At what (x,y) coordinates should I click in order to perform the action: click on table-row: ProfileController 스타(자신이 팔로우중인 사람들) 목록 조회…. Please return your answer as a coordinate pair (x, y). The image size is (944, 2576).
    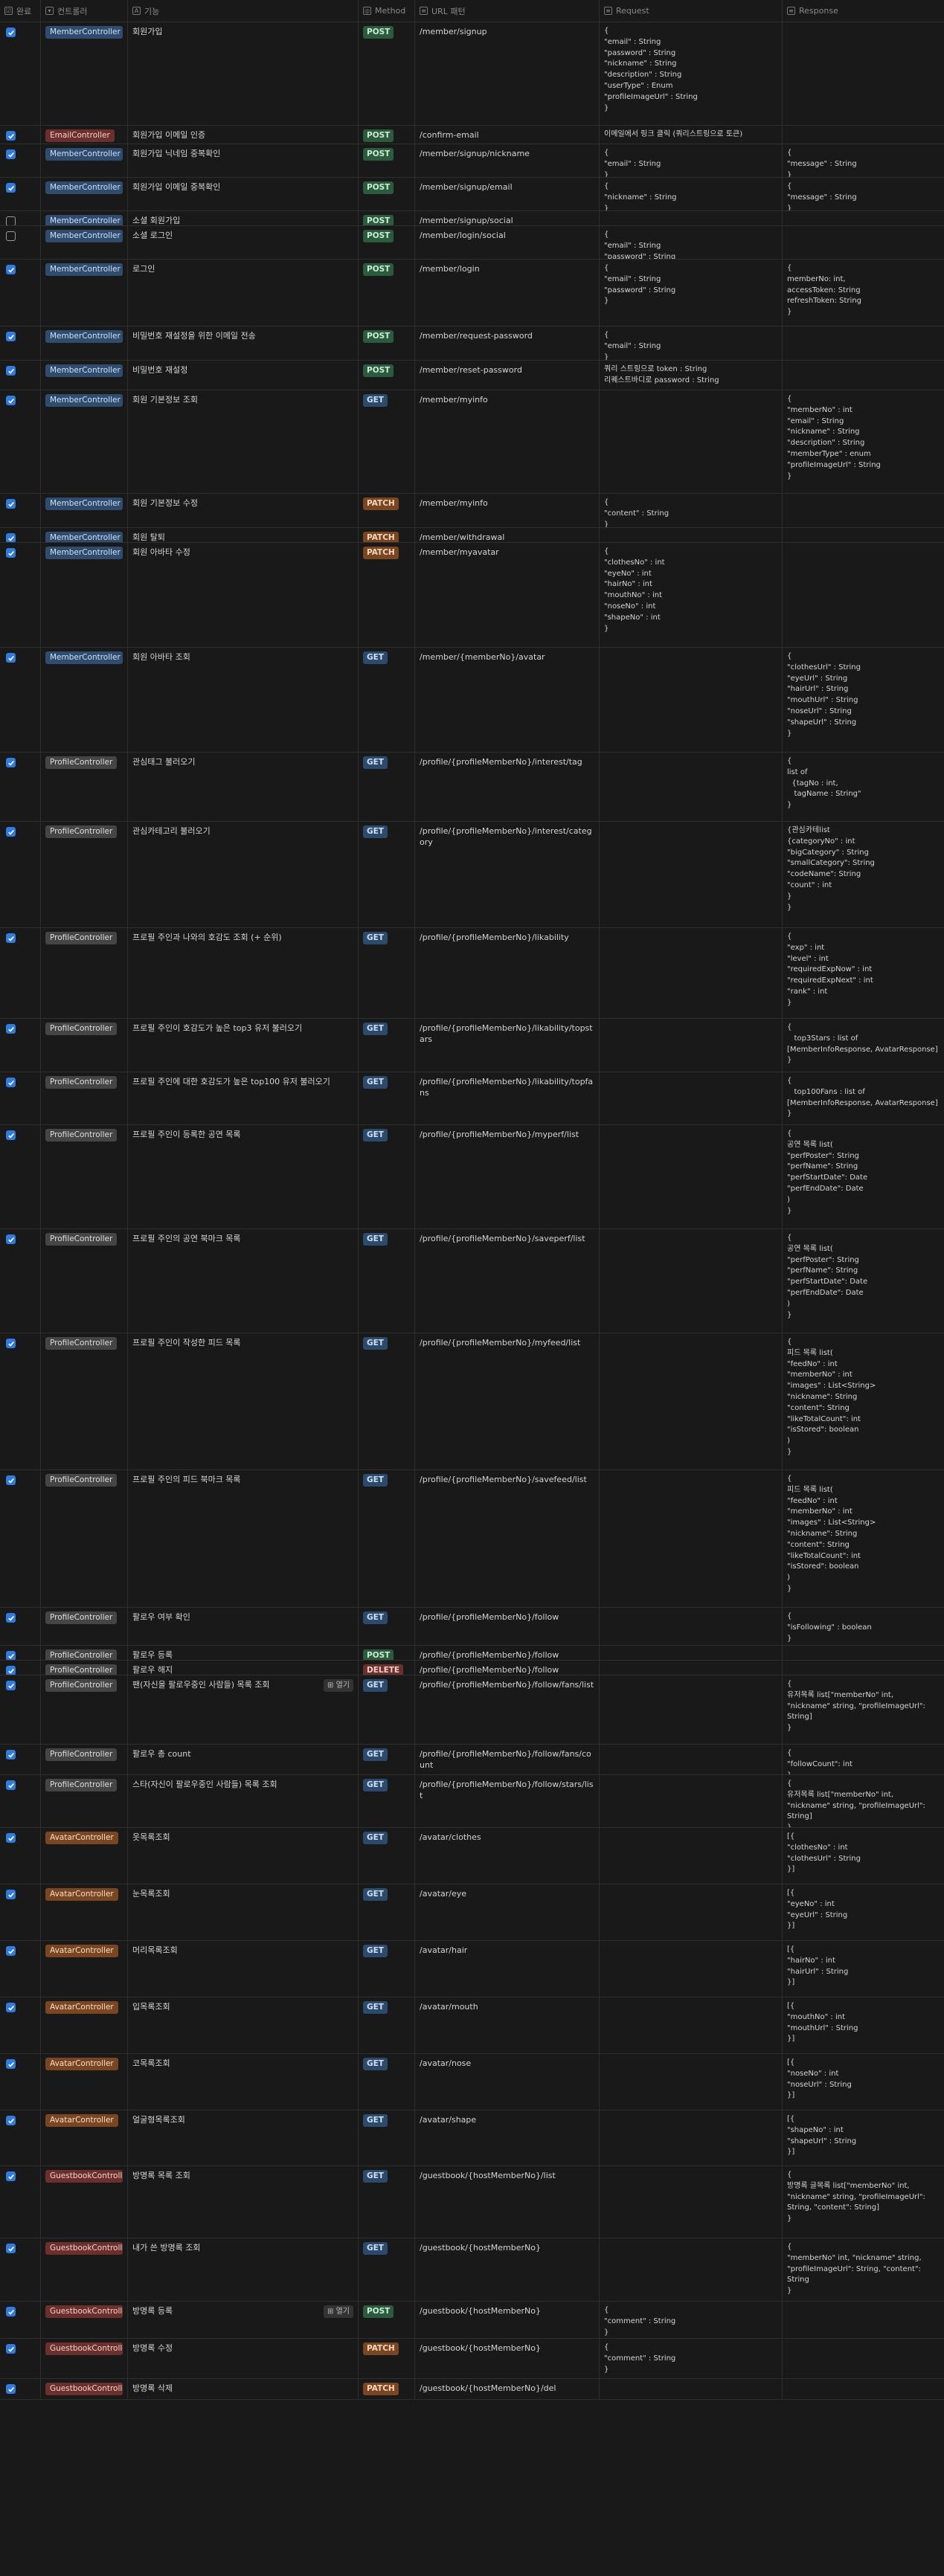
    Looking at the image, I should click on (472, 1801).